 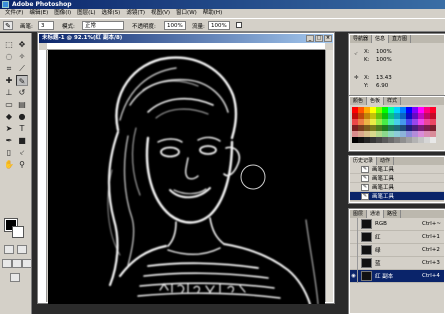 I want to click on menu-image: 图像(I), so click(x=62, y=13).